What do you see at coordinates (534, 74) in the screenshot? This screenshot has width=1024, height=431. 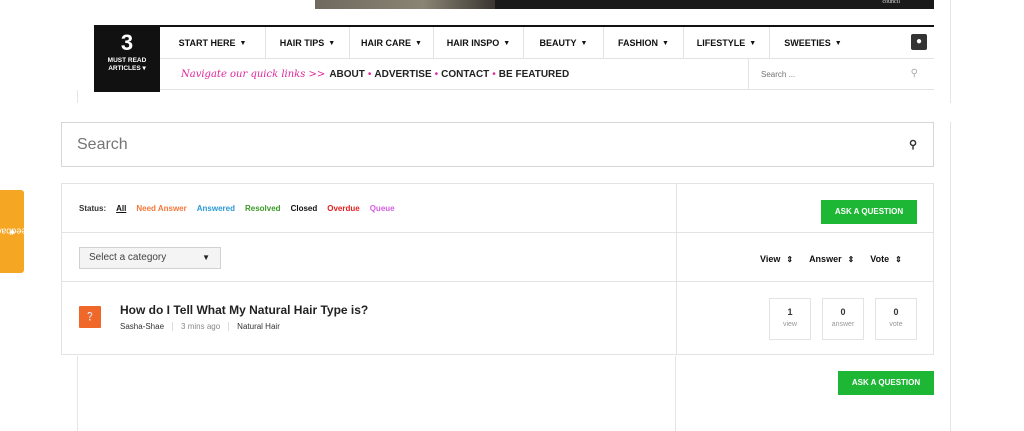 I see `quick-link-be-featured: BE FEATURED` at bounding box center [534, 74].